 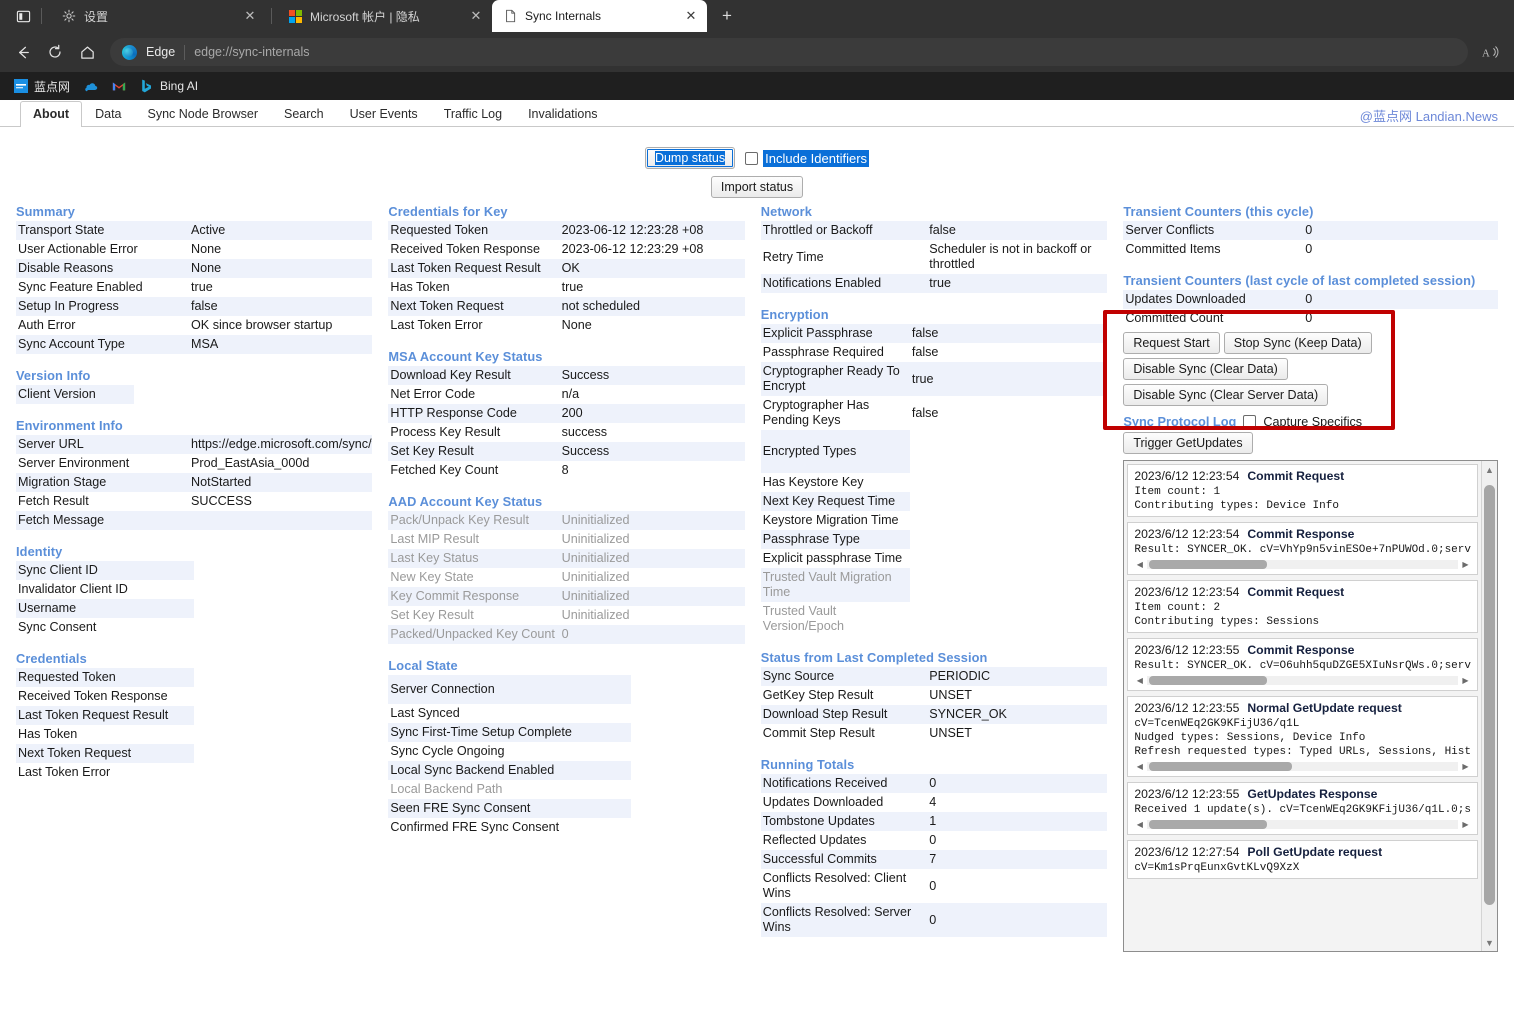 I want to click on table-row: Set Key Result Success, so click(x=566, y=451).